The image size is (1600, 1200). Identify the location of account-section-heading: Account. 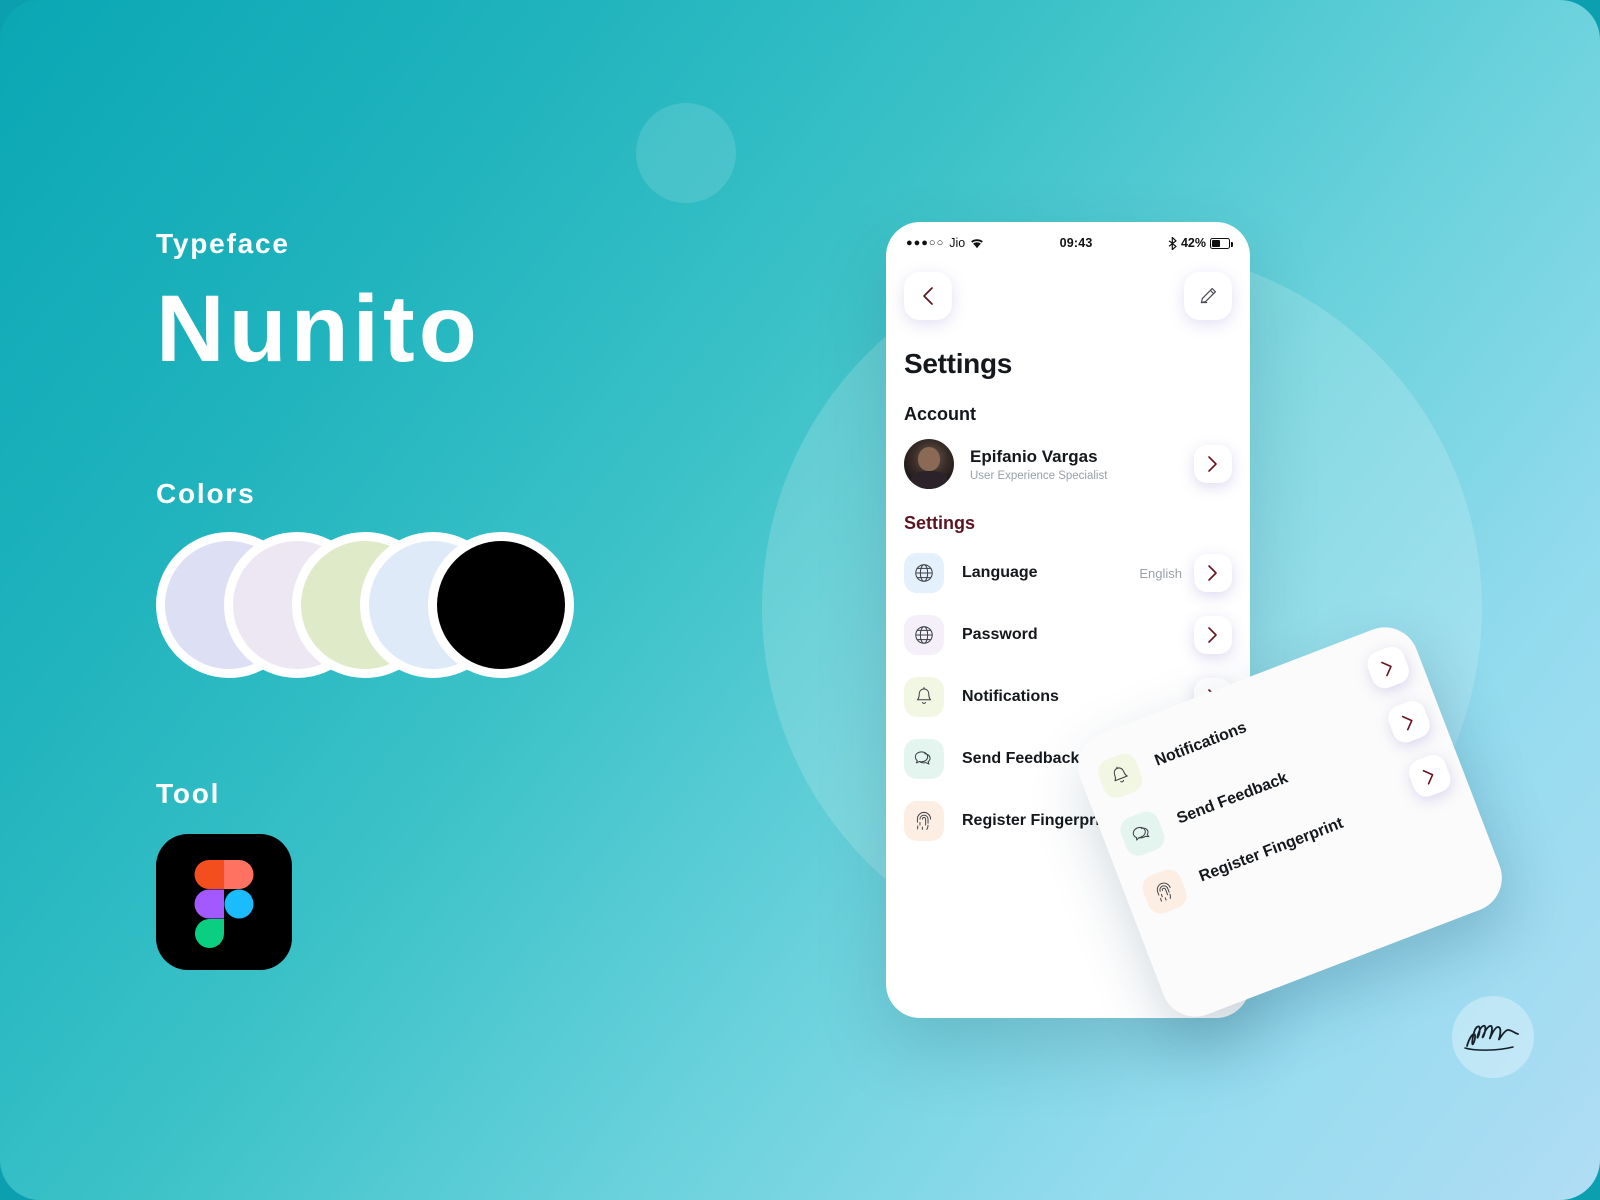
(940, 414).